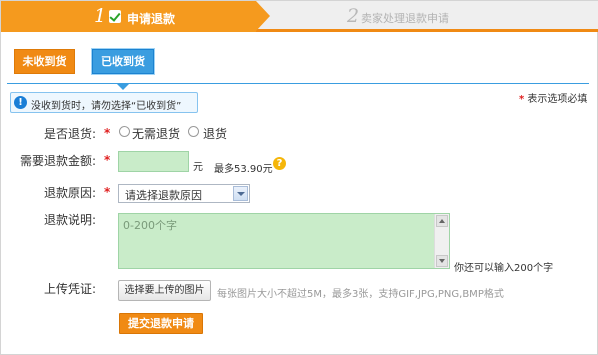  Describe the element at coordinates (20, 102) in the screenshot. I see `info-icon: !` at that location.